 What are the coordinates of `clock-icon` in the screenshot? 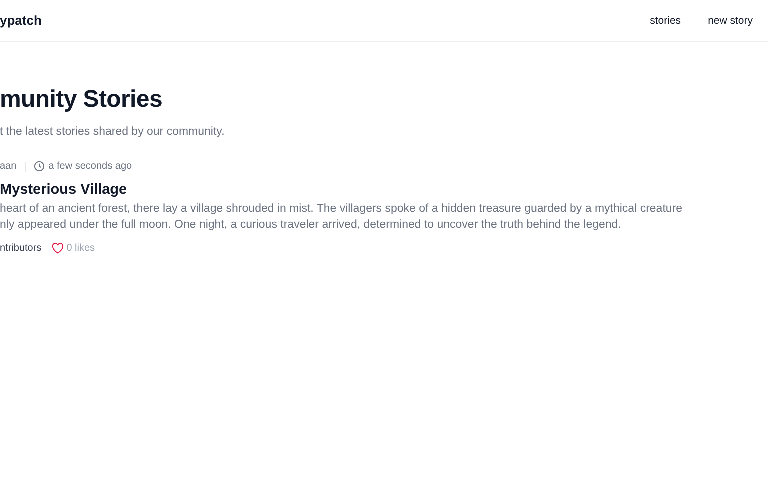 It's located at (39, 166).